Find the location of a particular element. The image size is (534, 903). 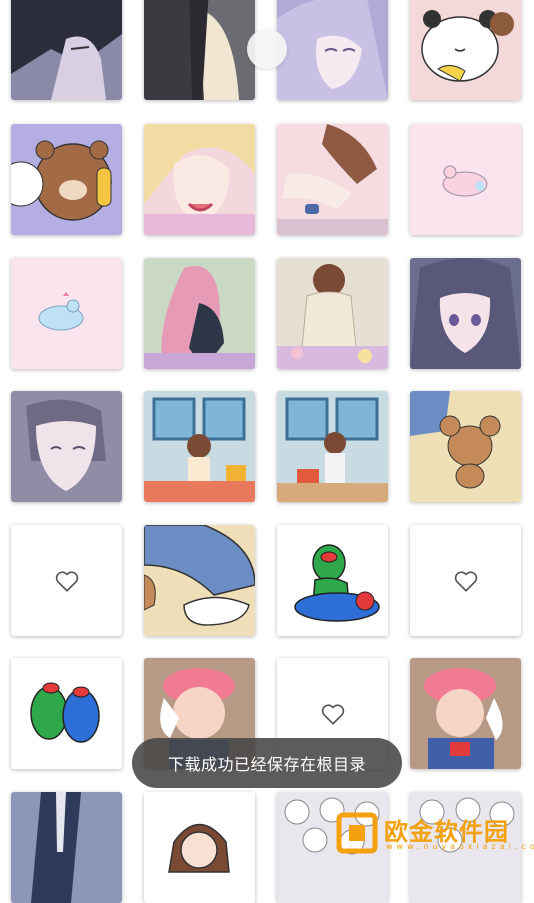

site-watermark: 欧金软件园 www.ouyaoxiazai.com is located at coordinates (434, 833).